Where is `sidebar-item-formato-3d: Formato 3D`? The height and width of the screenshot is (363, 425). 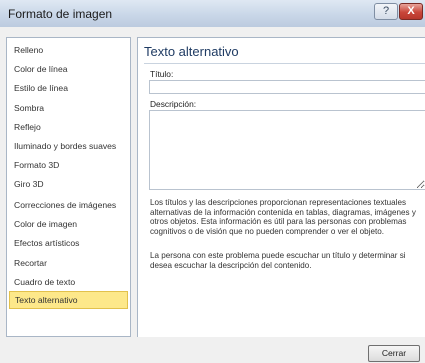 sidebar-item-formato-3d: Formato 3D is located at coordinates (68, 165).